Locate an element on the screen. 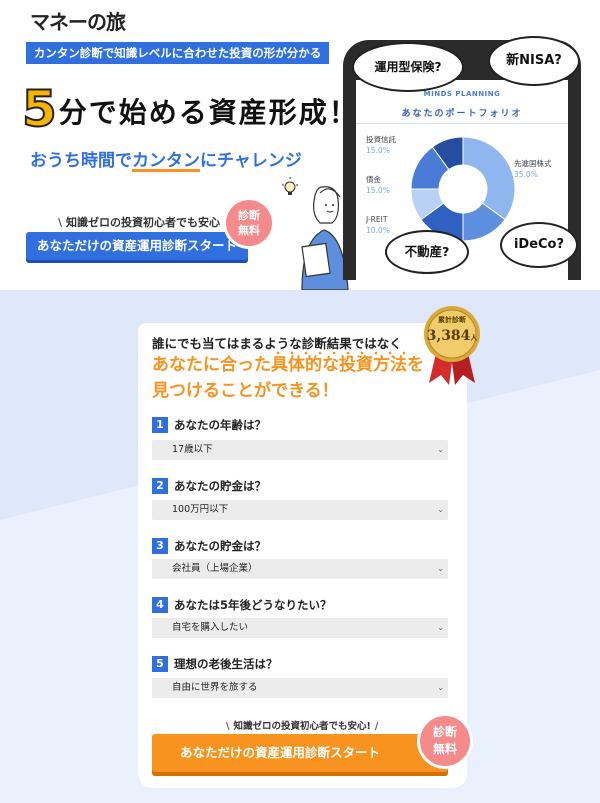 The width and height of the screenshot is (600, 803). retirement-select: 自由に世界を旅する ⌄ is located at coordinates (300, 688).